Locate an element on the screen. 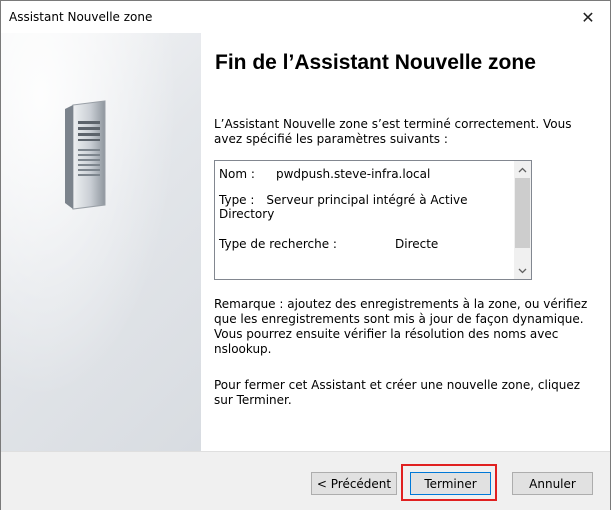  vertical-scrollbar is located at coordinates (522, 220).